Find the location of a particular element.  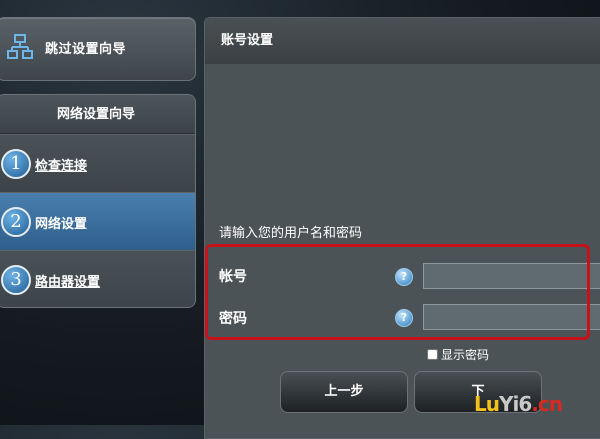

site-watermark: LuYi6.cn is located at coordinates (518, 404).